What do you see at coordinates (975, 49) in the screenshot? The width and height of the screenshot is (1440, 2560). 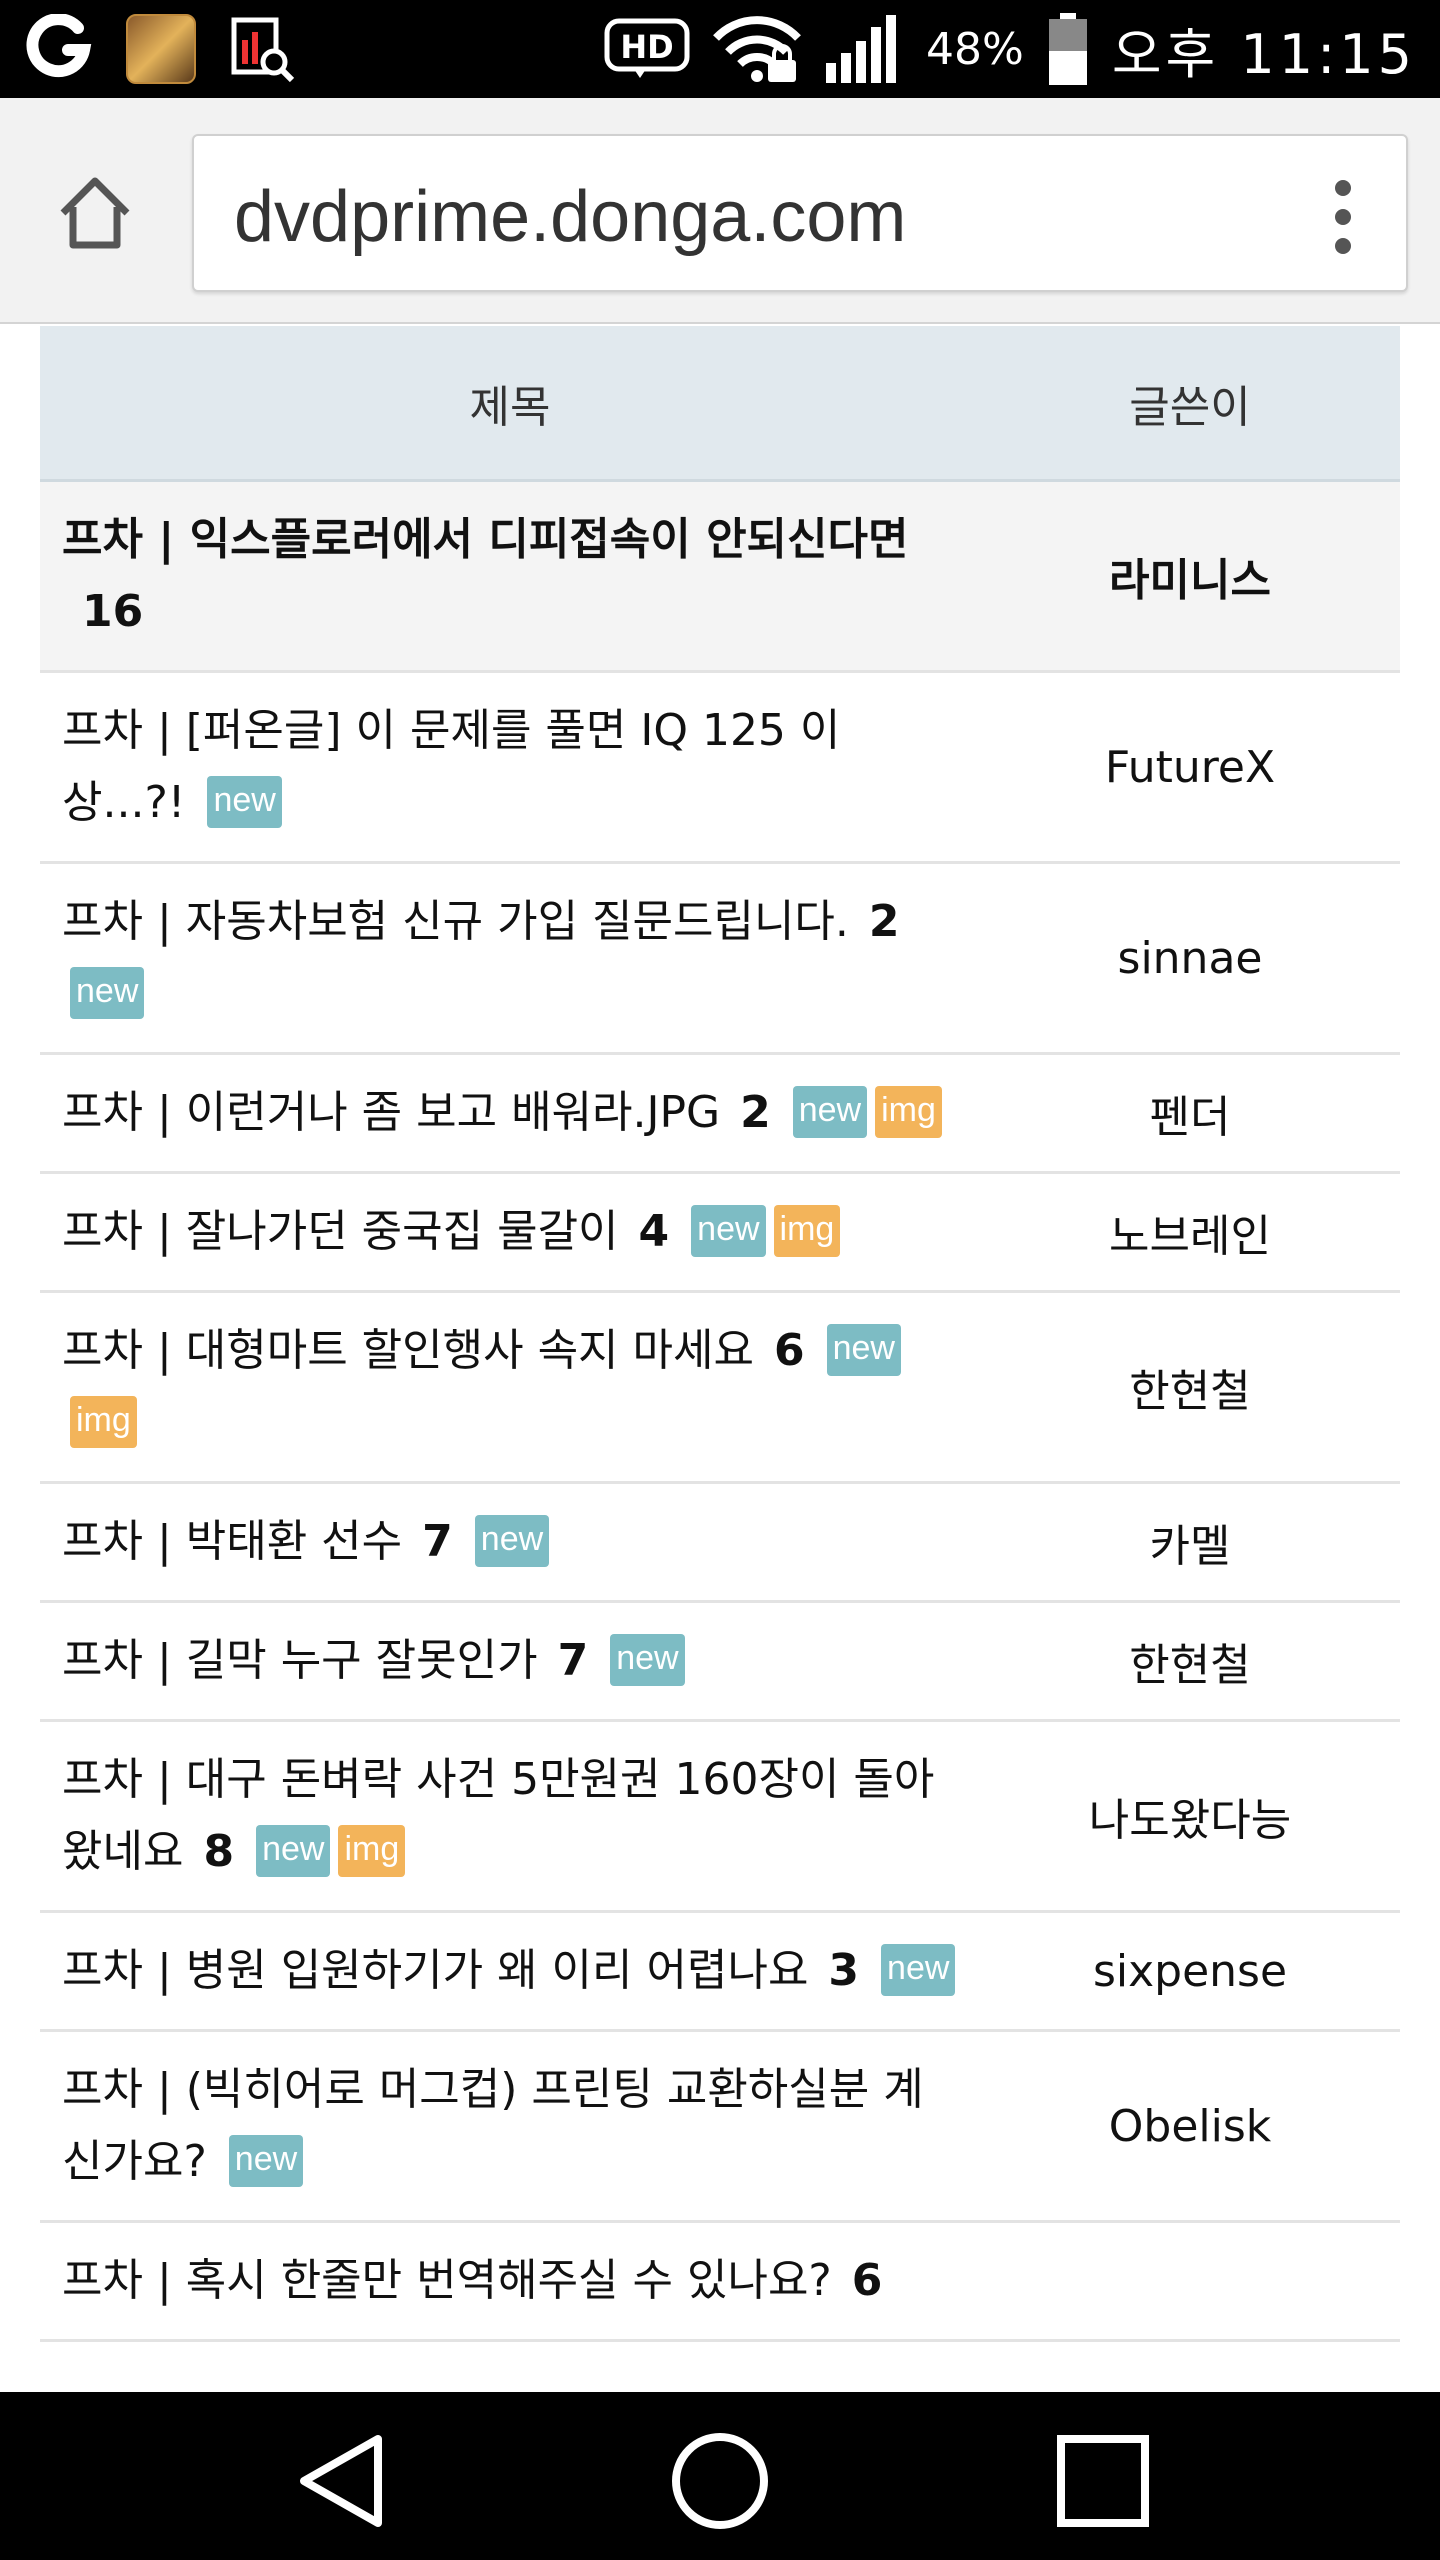 I see `battery-percent: 48%` at bounding box center [975, 49].